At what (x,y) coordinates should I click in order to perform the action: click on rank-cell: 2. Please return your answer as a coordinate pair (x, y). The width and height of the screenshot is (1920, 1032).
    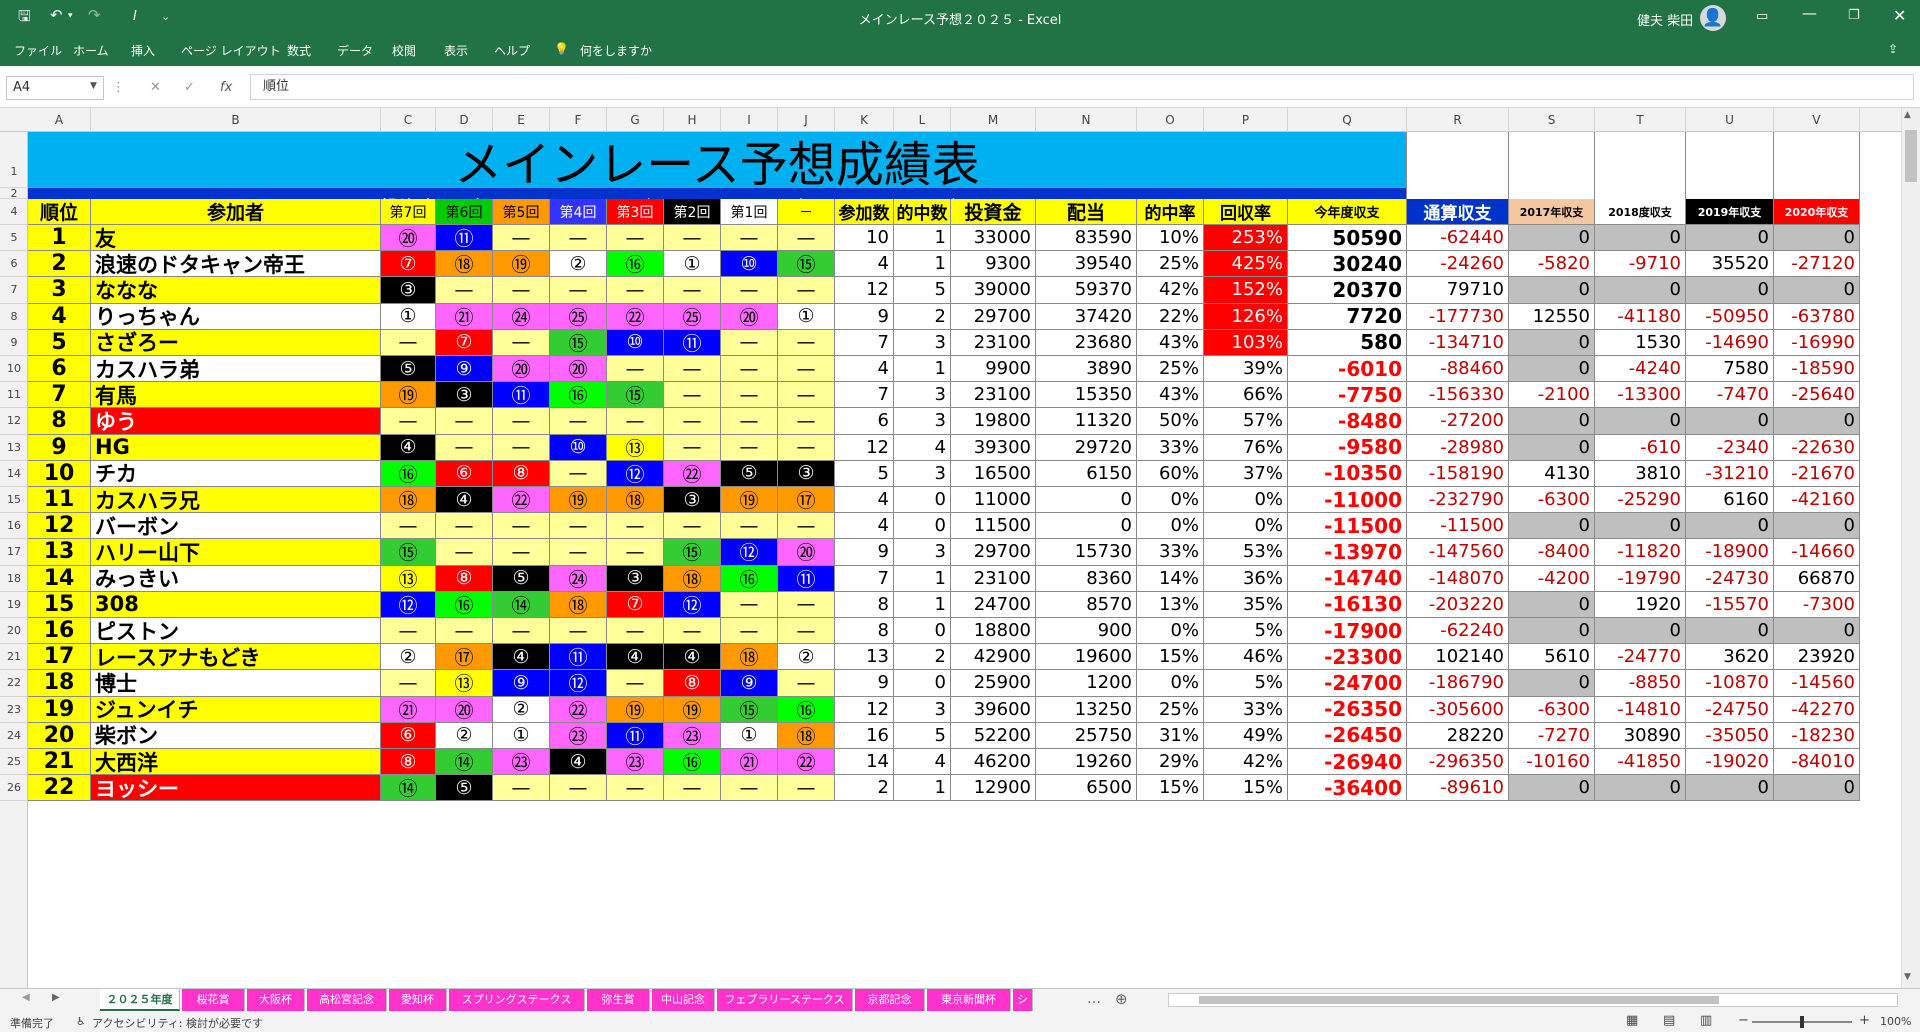
    Looking at the image, I should click on (59, 264).